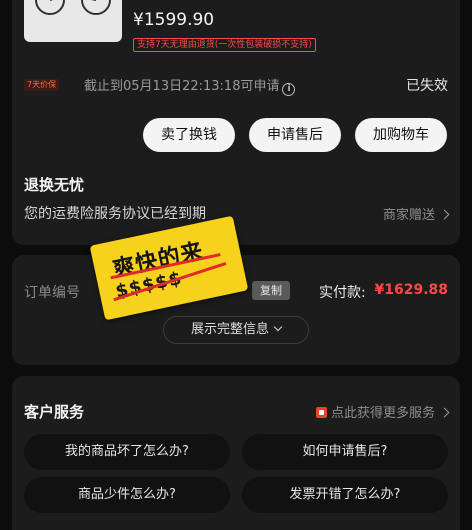 This screenshot has width=472, height=530. What do you see at coordinates (342, 293) in the screenshot?
I see `paid-label: 实付款:` at bounding box center [342, 293].